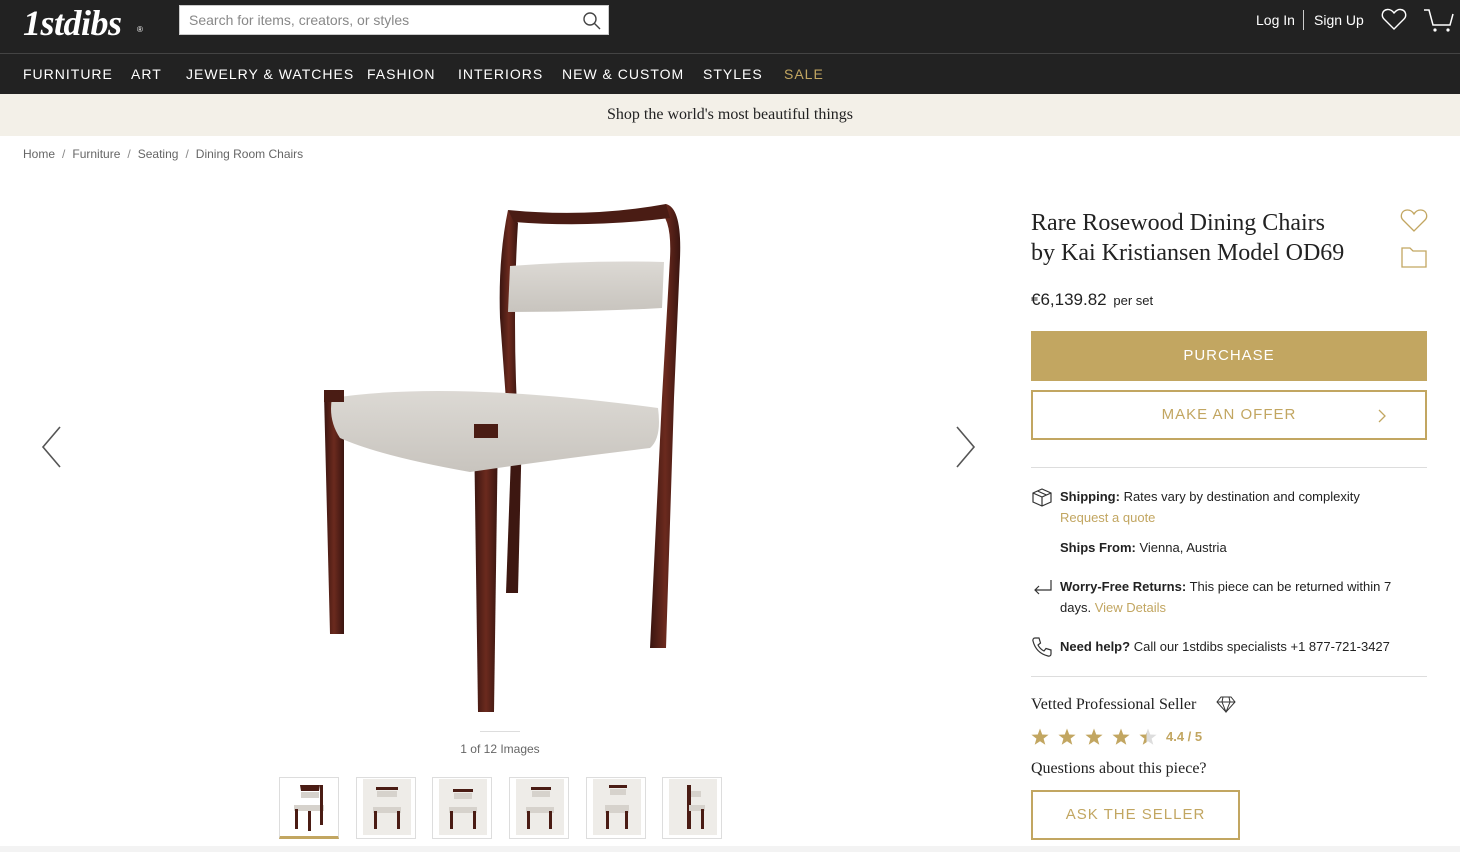 Image resolution: width=1460 pixels, height=852 pixels. Describe the element at coordinates (592, 21) in the screenshot. I see `search-icon` at that location.